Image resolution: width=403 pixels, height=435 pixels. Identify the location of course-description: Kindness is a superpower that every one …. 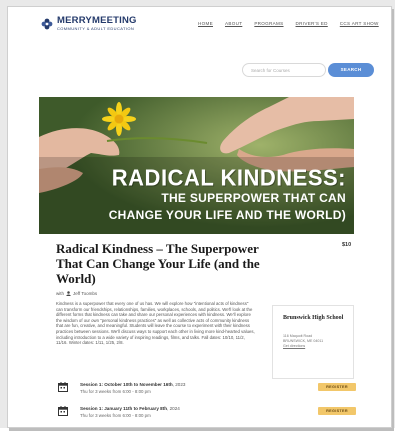
(155, 323).